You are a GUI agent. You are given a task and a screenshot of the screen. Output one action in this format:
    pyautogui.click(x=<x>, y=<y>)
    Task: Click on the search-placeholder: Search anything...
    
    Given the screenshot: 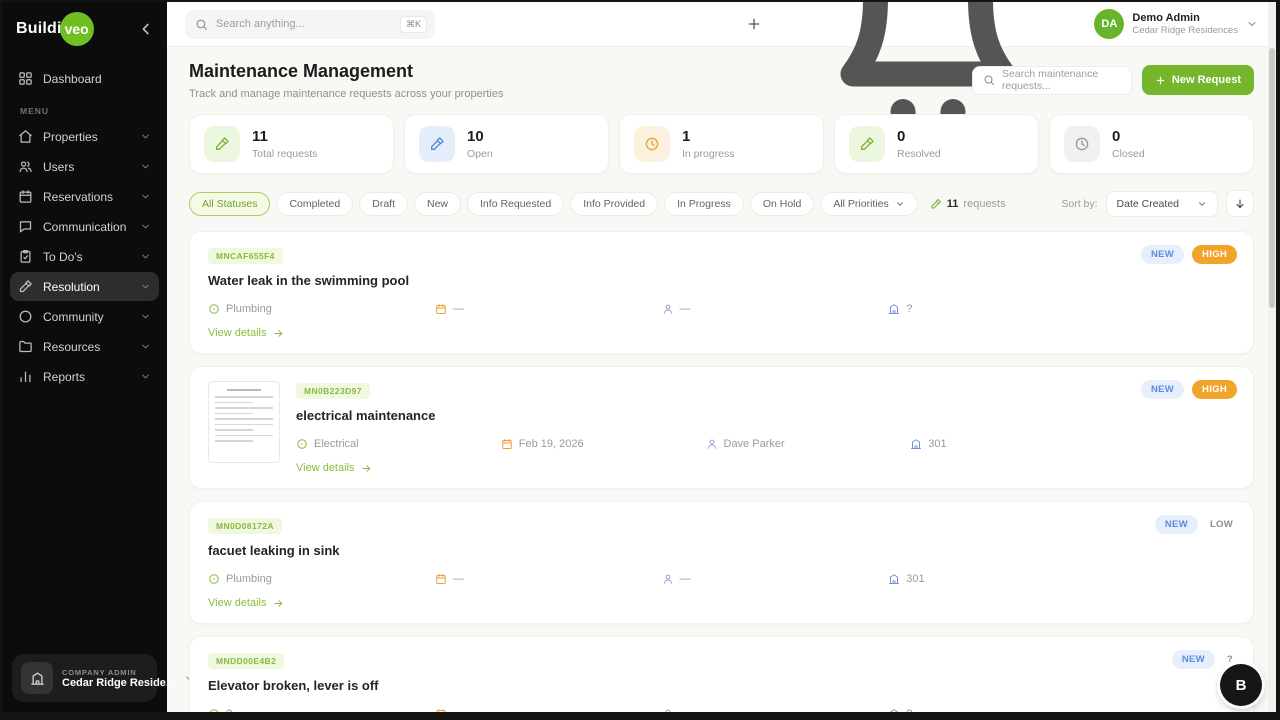 What is the action you would take?
    pyautogui.click(x=260, y=24)
    